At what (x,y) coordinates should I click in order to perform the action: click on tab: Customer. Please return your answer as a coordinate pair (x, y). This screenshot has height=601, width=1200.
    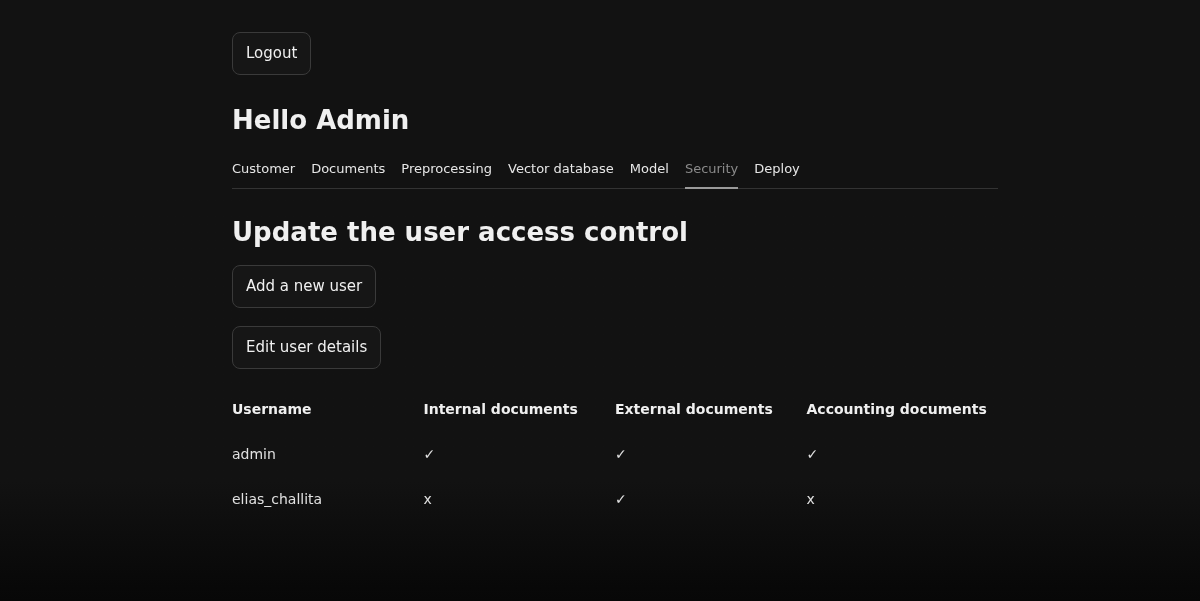
    Looking at the image, I should click on (264, 174).